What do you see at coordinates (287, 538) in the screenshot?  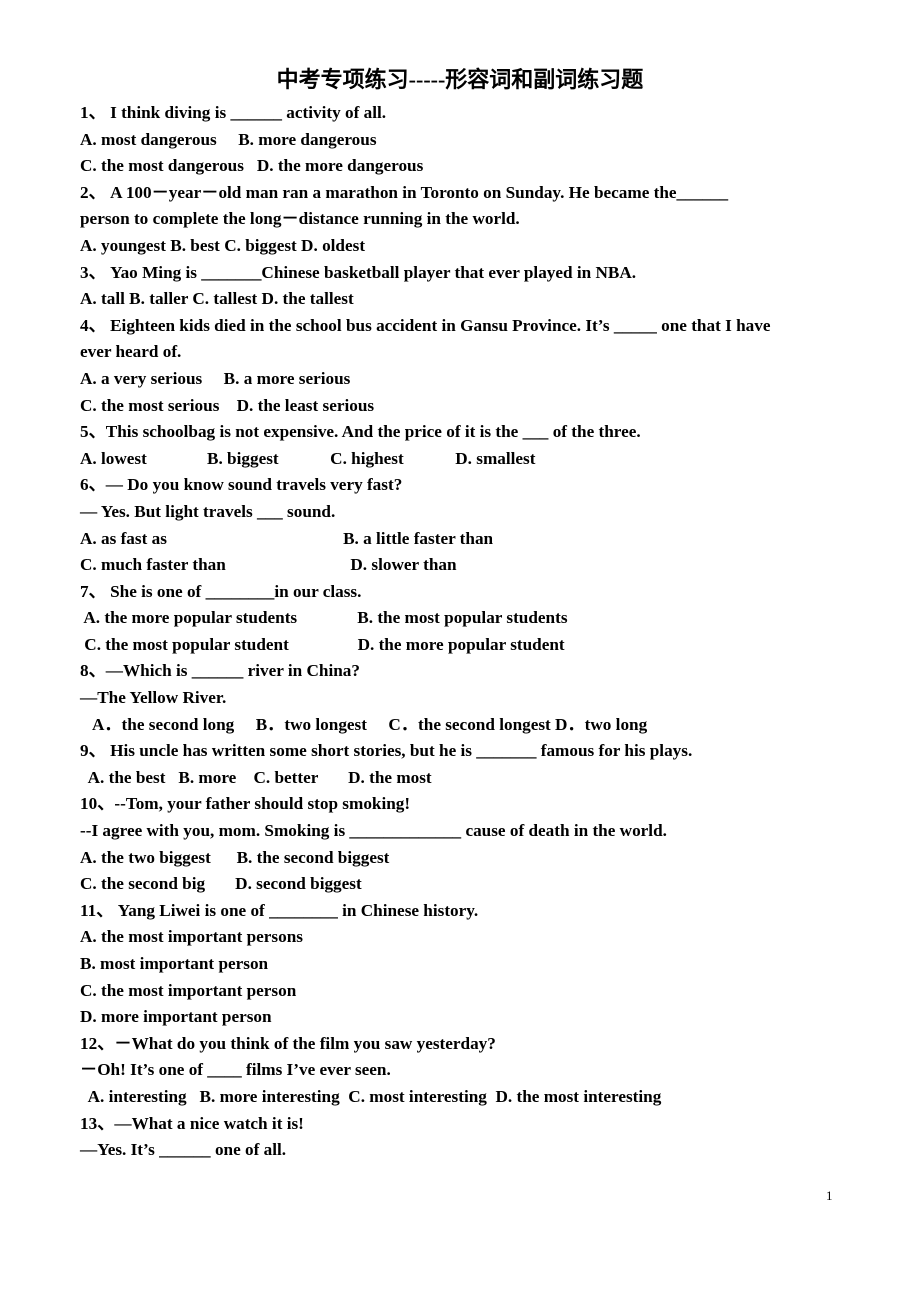 I see `text-line: A. as fast as B. a little faster than` at bounding box center [287, 538].